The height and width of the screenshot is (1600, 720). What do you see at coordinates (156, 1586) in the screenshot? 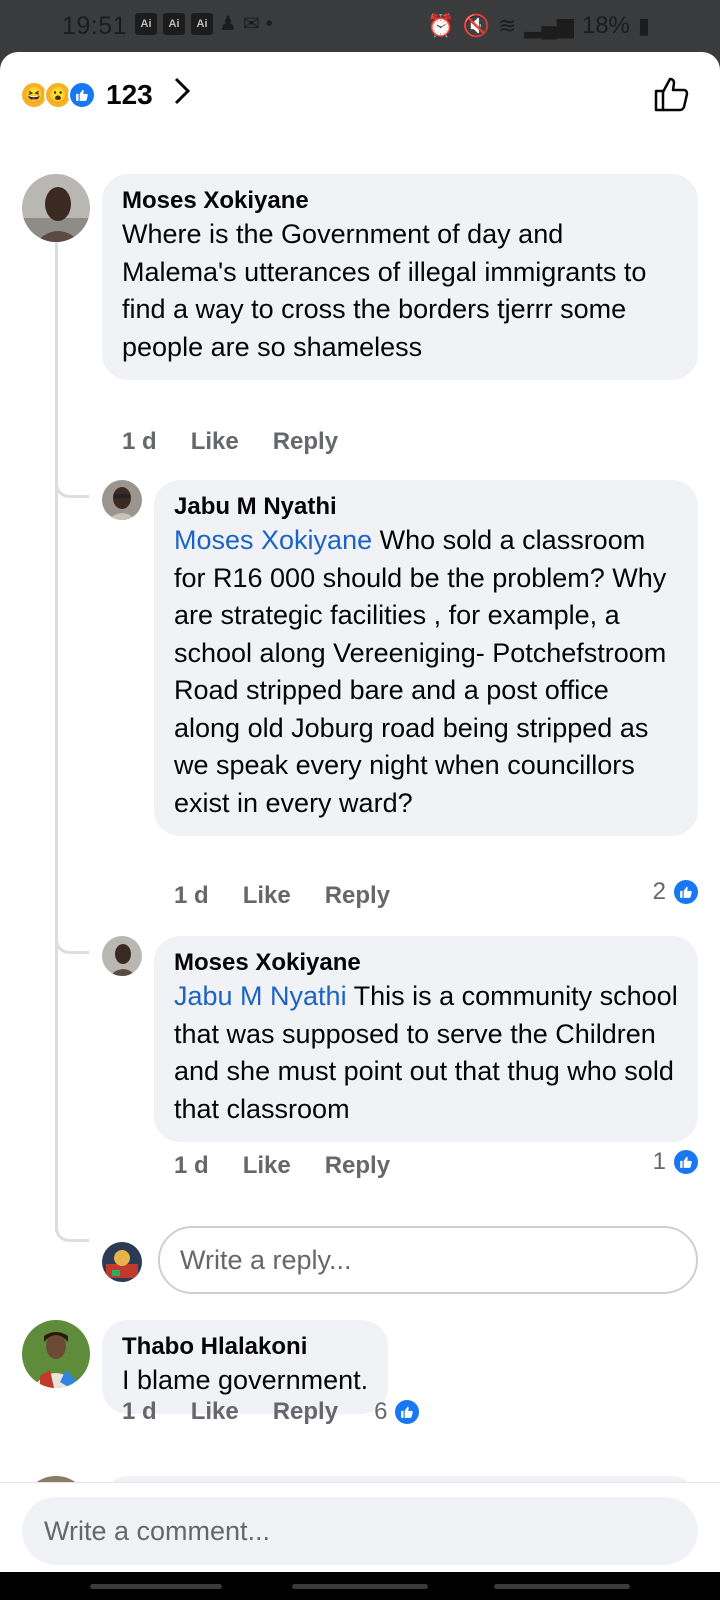
I see `recent-apps-button` at bounding box center [156, 1586].